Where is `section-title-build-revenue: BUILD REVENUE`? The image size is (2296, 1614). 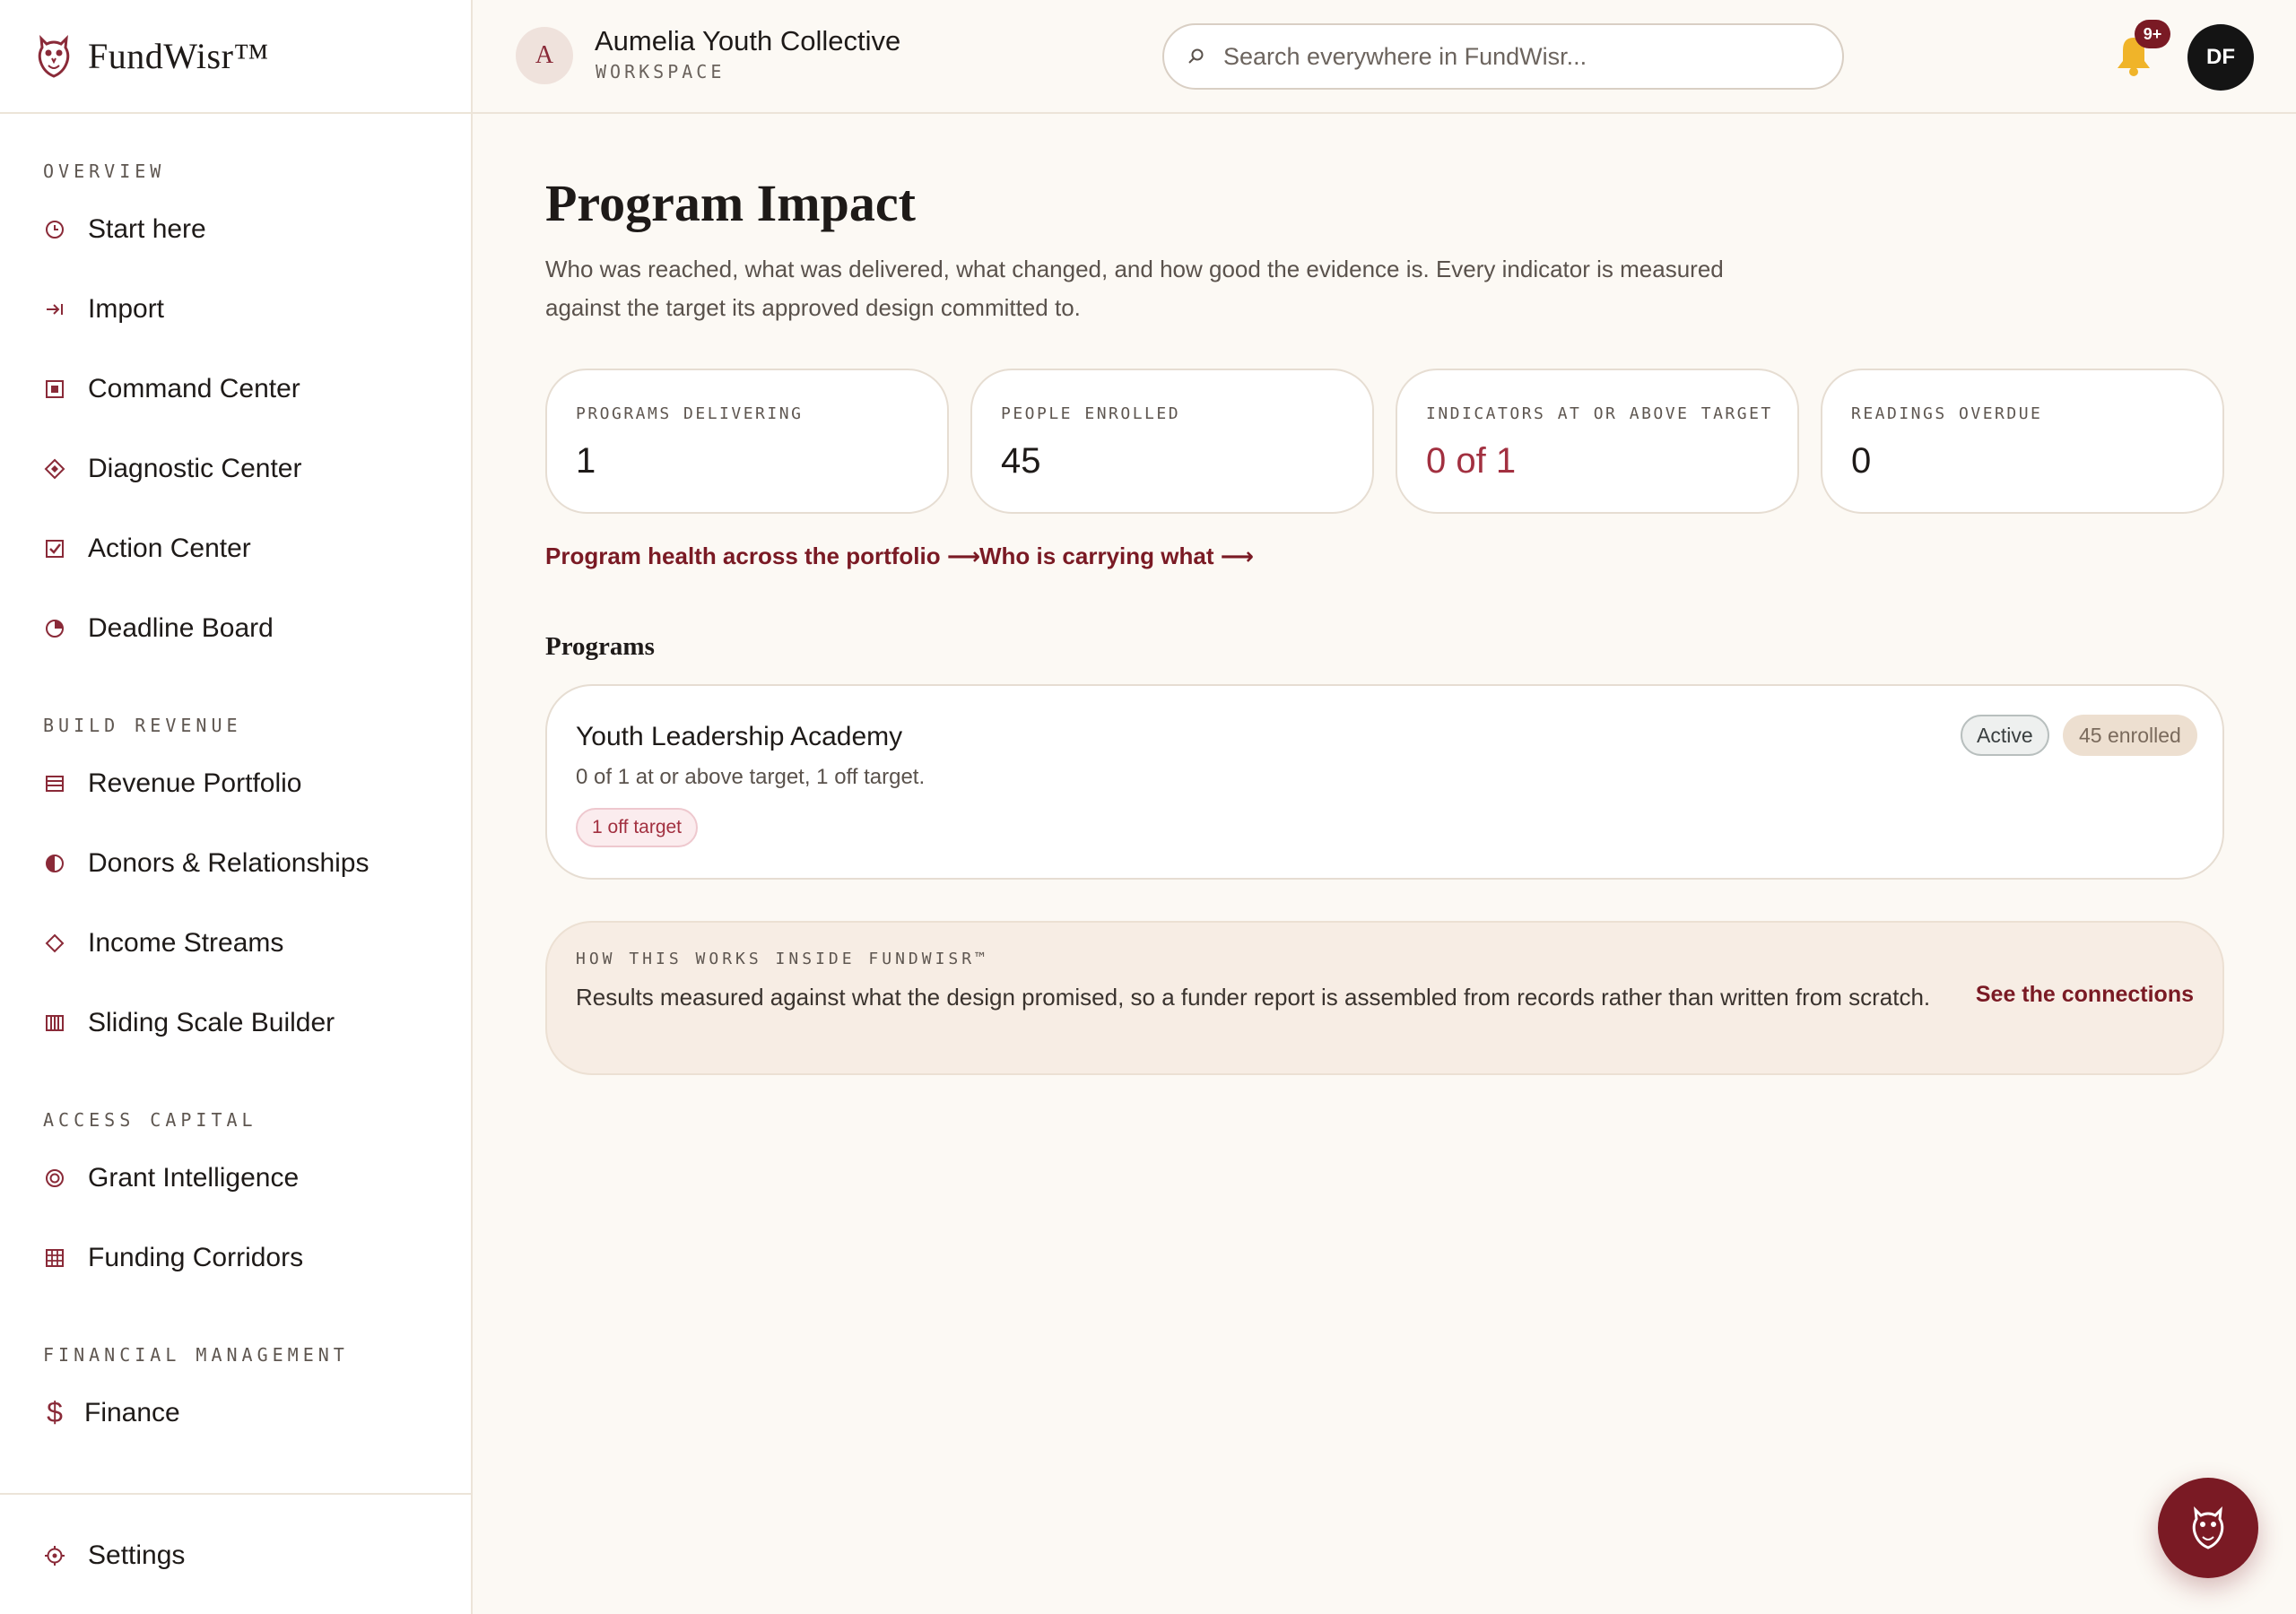 section-title-build-revenue: BUILD REVENUE is located at coordinates (142, 725).